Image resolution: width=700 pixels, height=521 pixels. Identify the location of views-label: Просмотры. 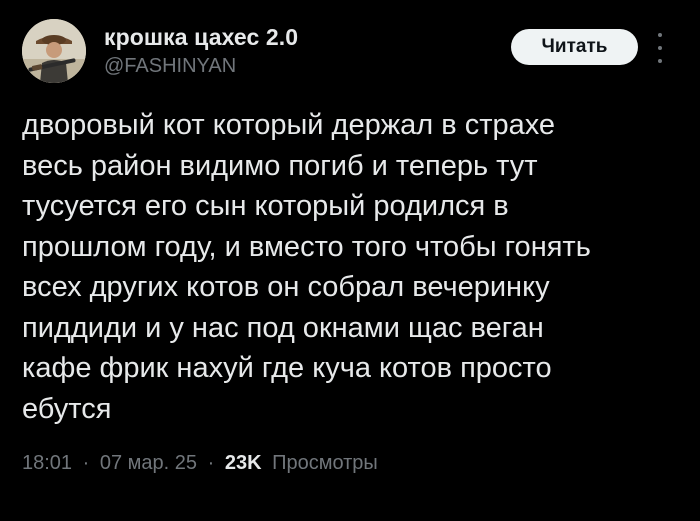
(325, 463).